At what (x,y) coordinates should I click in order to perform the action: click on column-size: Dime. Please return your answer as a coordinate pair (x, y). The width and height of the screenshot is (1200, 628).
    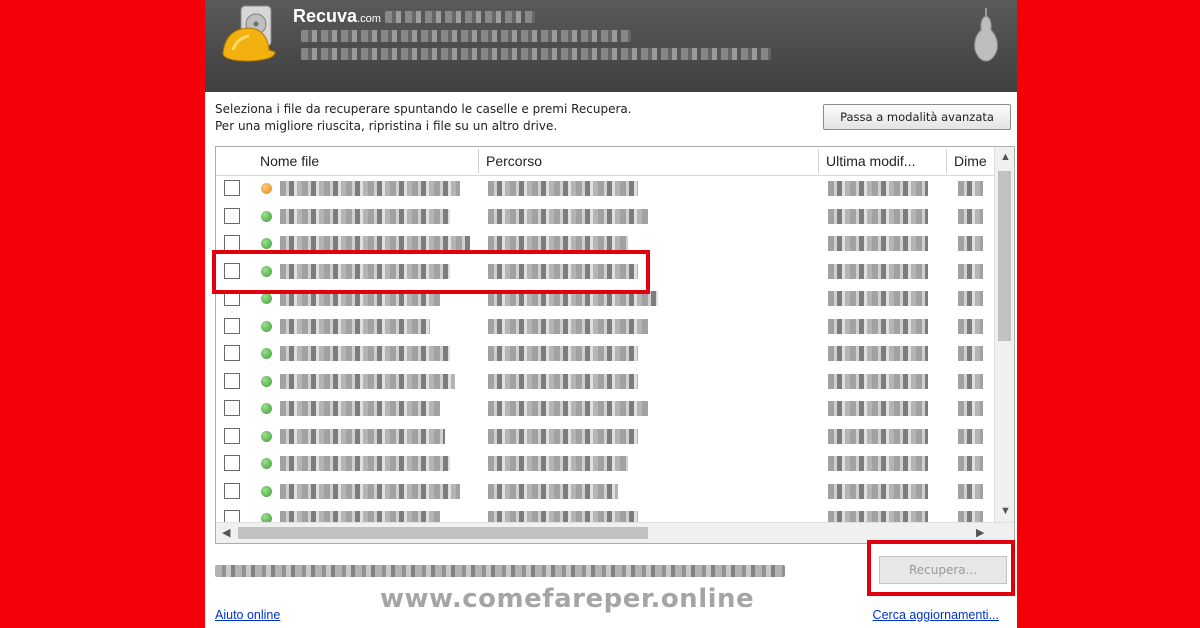
    Looking at the image, I should click on (970, 161).